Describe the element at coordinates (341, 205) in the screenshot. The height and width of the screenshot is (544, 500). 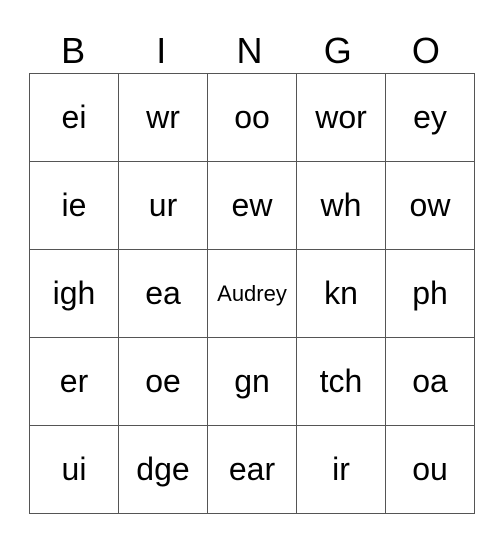
I see `bingo-cell: wh` at that location.